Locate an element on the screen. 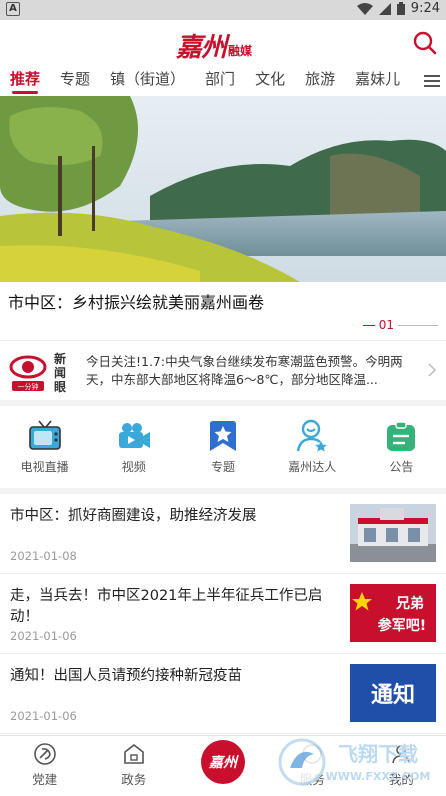  nav-government: 政务 is located at coordinates (133, 764).